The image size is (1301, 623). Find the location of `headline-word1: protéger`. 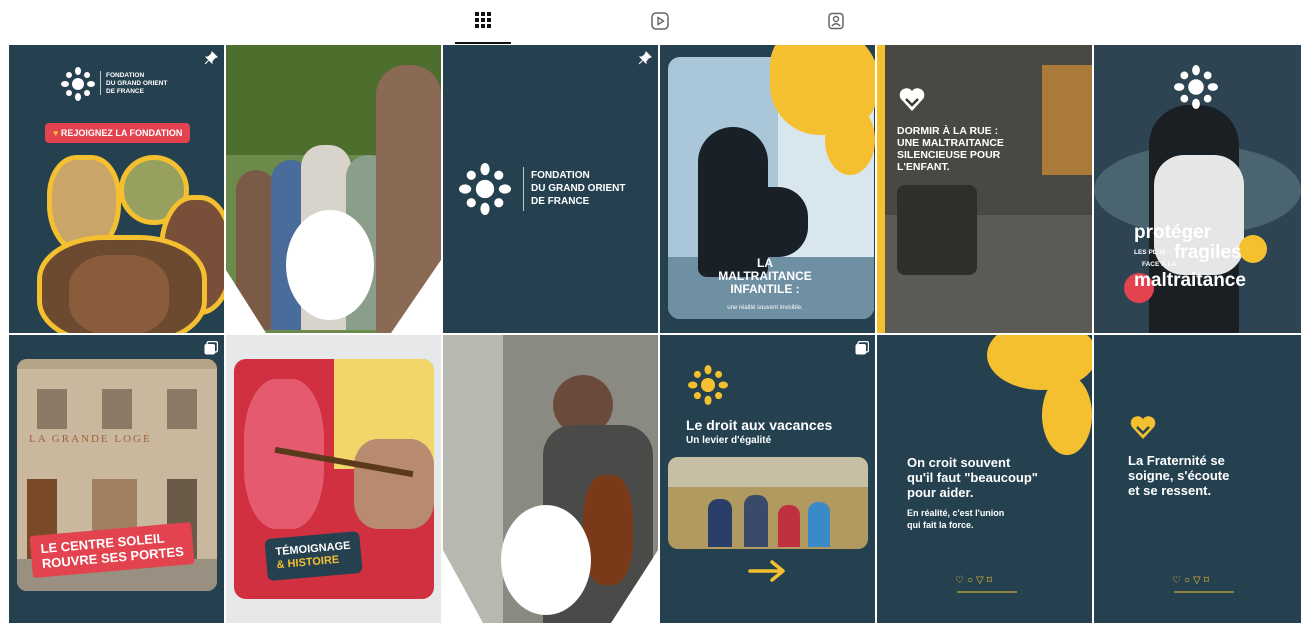

headline-word1: protéger is located at coordinates (1173, 232).